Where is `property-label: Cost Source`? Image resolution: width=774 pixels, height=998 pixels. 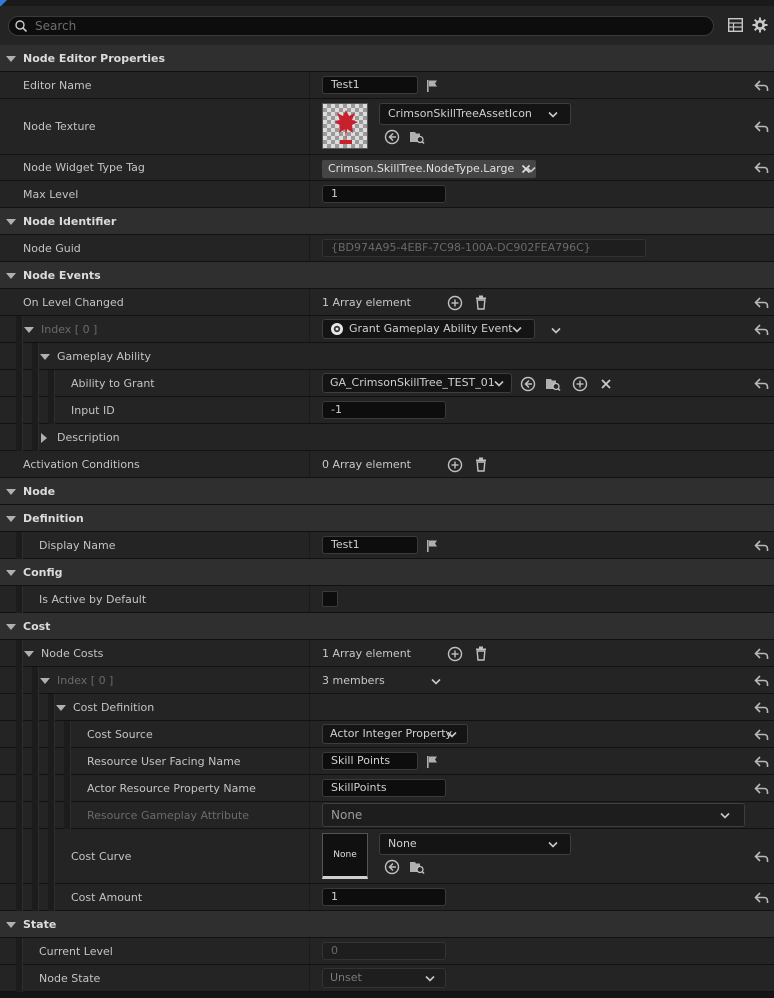
property-label: Cost Source is located at coordinates (120, 734).